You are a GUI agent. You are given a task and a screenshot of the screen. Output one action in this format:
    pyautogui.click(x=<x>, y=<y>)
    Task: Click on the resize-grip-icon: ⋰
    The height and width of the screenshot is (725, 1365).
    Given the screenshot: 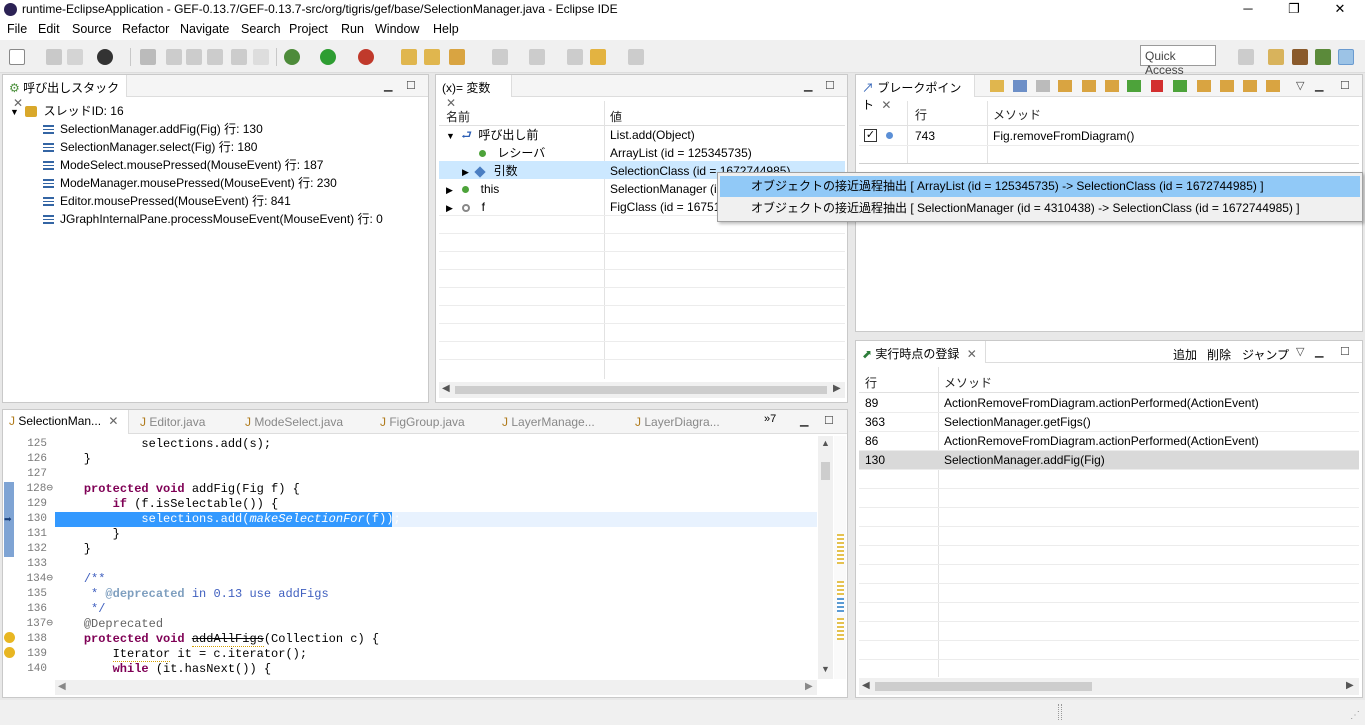 What is the action you would take?
    pyautogui.click(x=1355, y=715)
    